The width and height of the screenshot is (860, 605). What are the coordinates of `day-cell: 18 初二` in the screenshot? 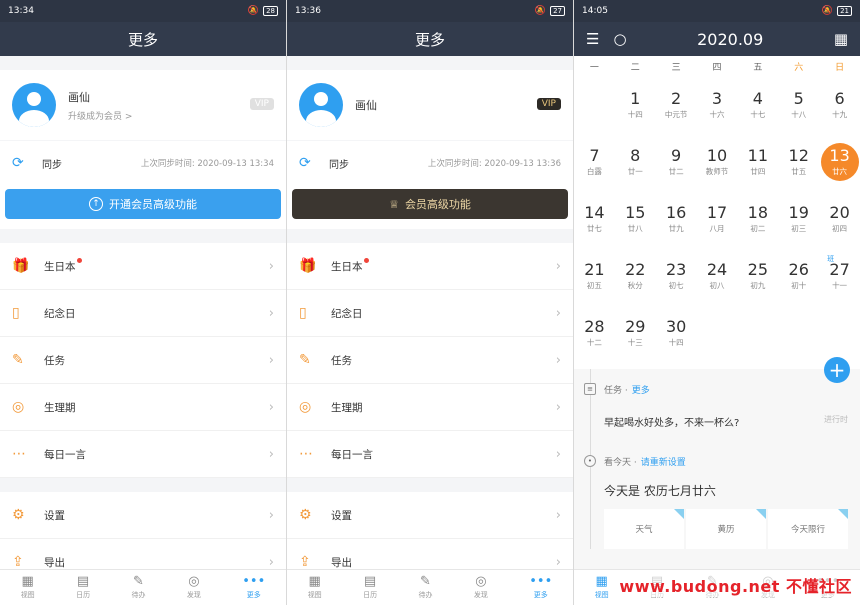 It's located at (757, 218).